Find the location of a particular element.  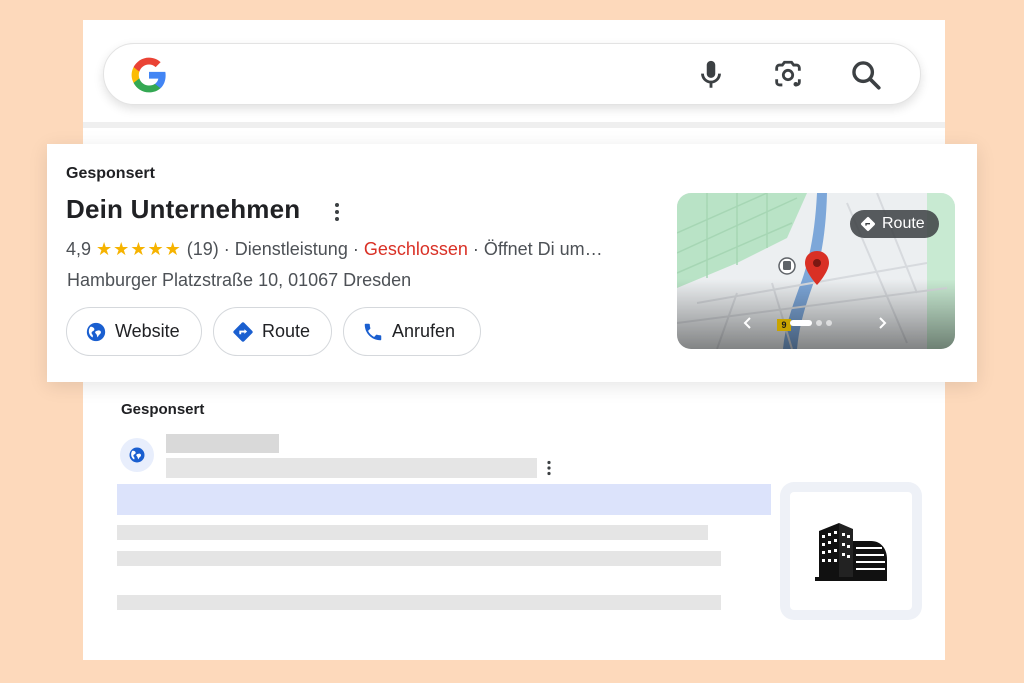

microphone-icon is located at coordinates (711, 75).